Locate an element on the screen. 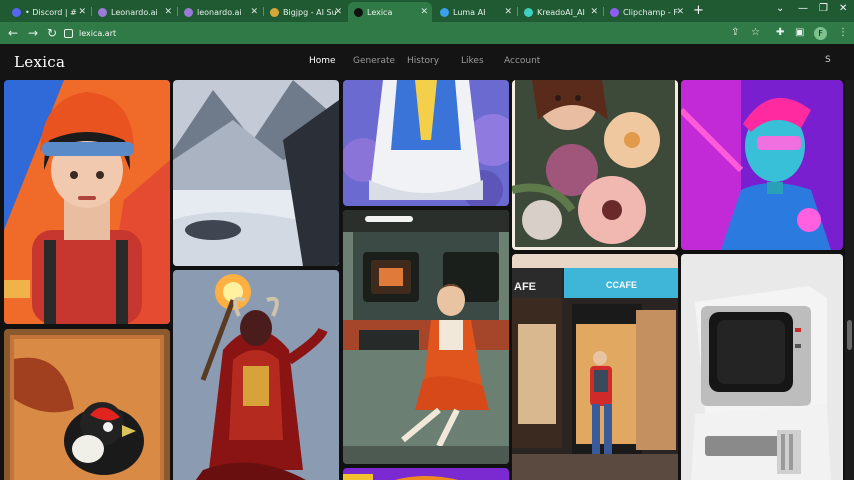 The height and width of the screenshot is (480, 854). nav-generate: Generate is located at coordinates (374, 61).